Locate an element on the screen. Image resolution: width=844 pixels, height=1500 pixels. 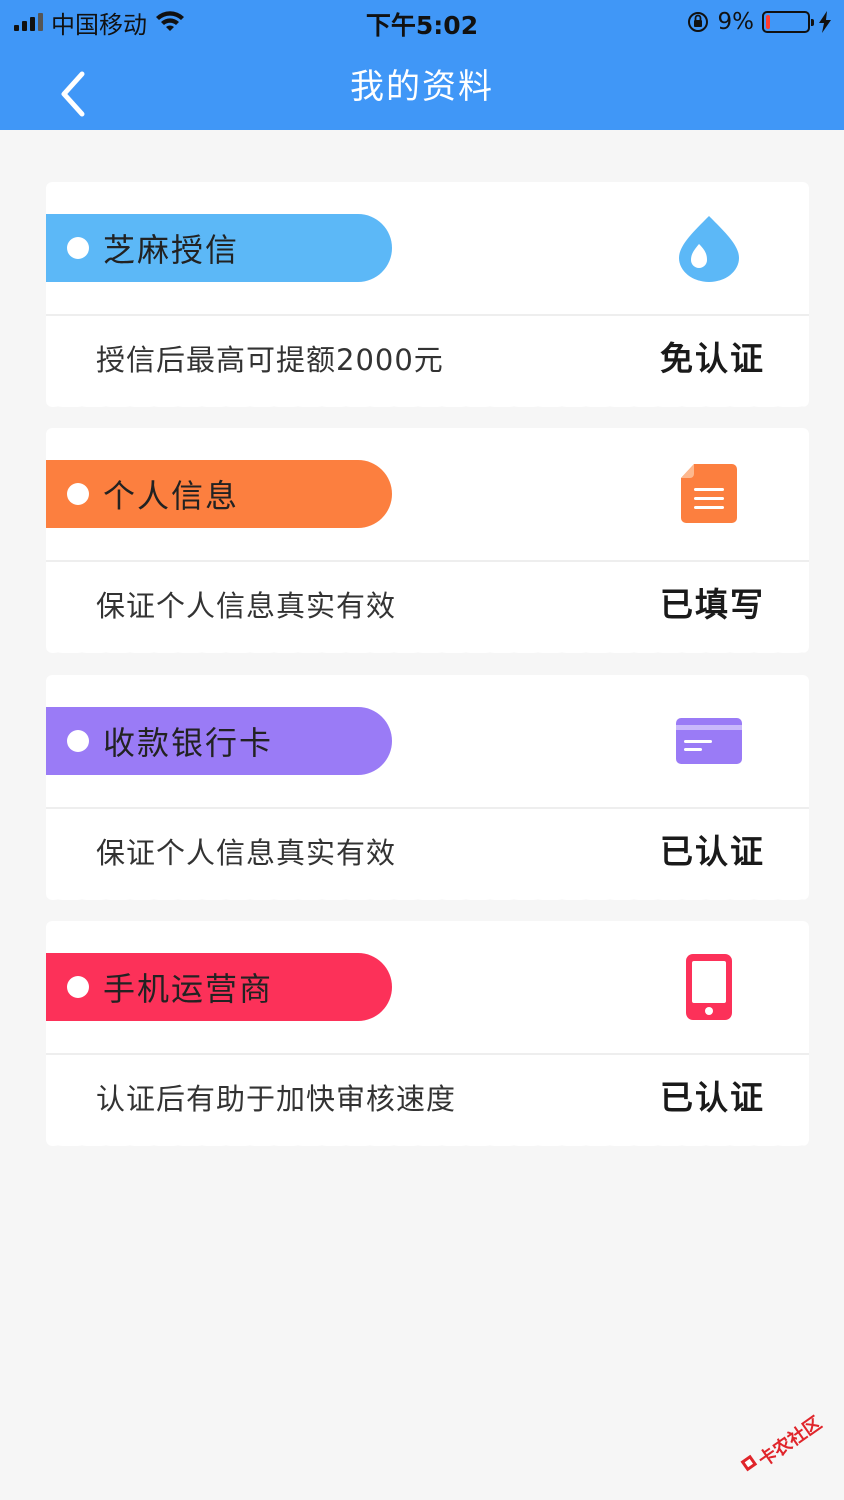
status-right: 9% is located at coordinates (759, 22).